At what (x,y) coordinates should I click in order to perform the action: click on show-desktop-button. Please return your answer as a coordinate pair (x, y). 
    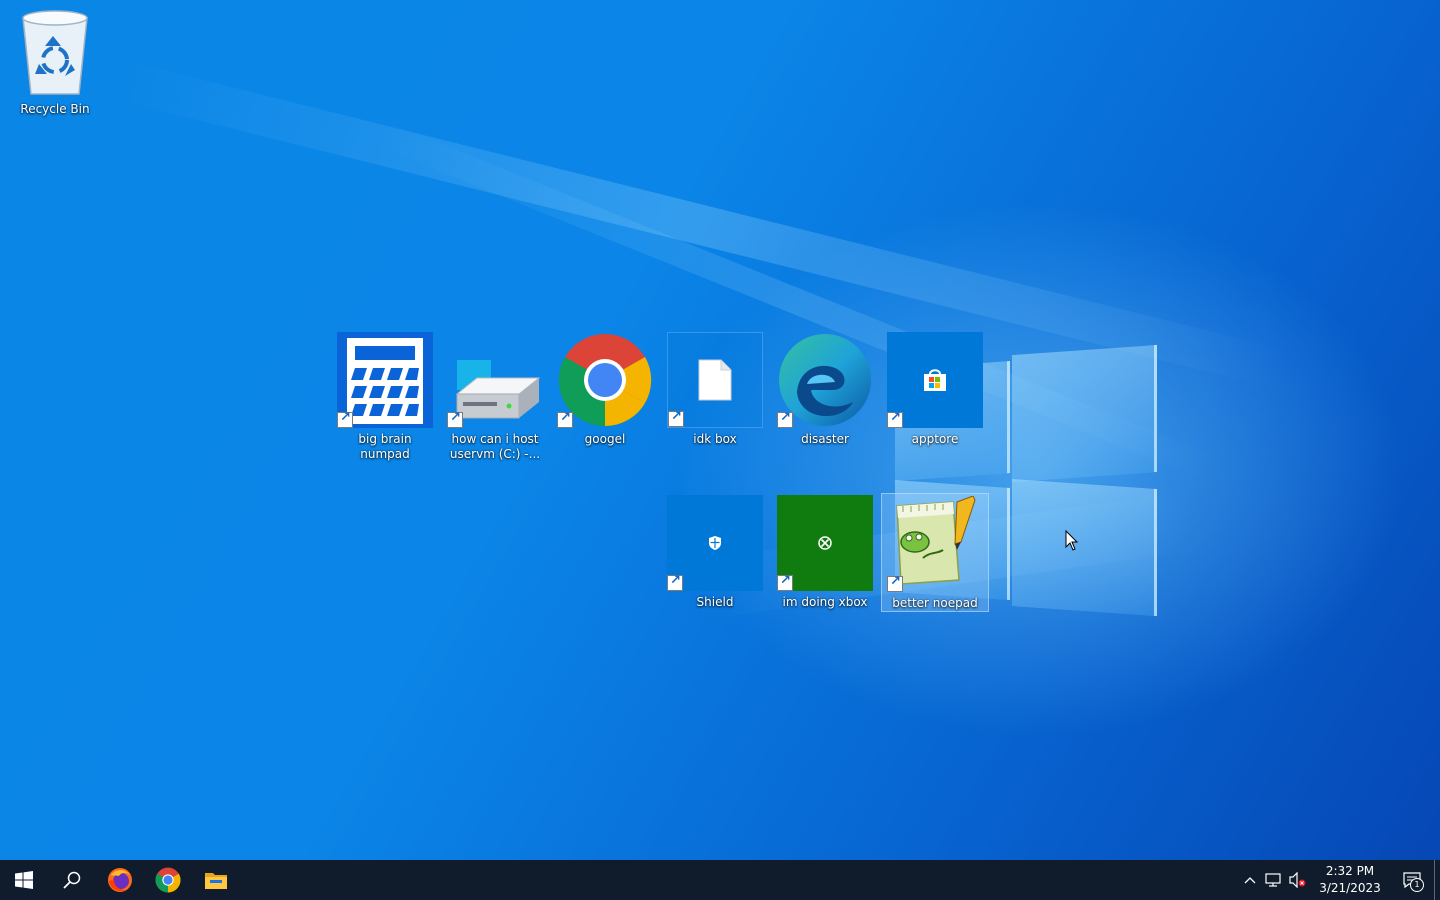
    Looking at the image, I should click on (1437, 880).